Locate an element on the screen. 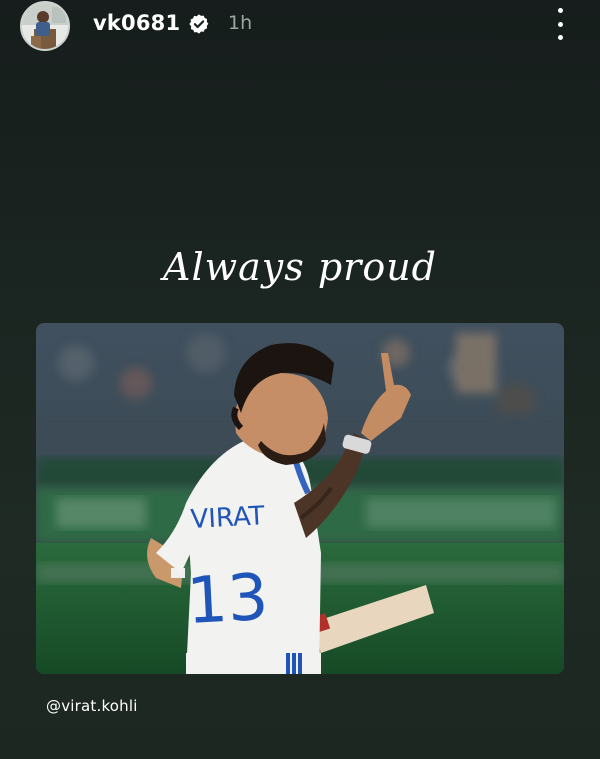  jersey-number: 13 is located at coordinates (227, 600).